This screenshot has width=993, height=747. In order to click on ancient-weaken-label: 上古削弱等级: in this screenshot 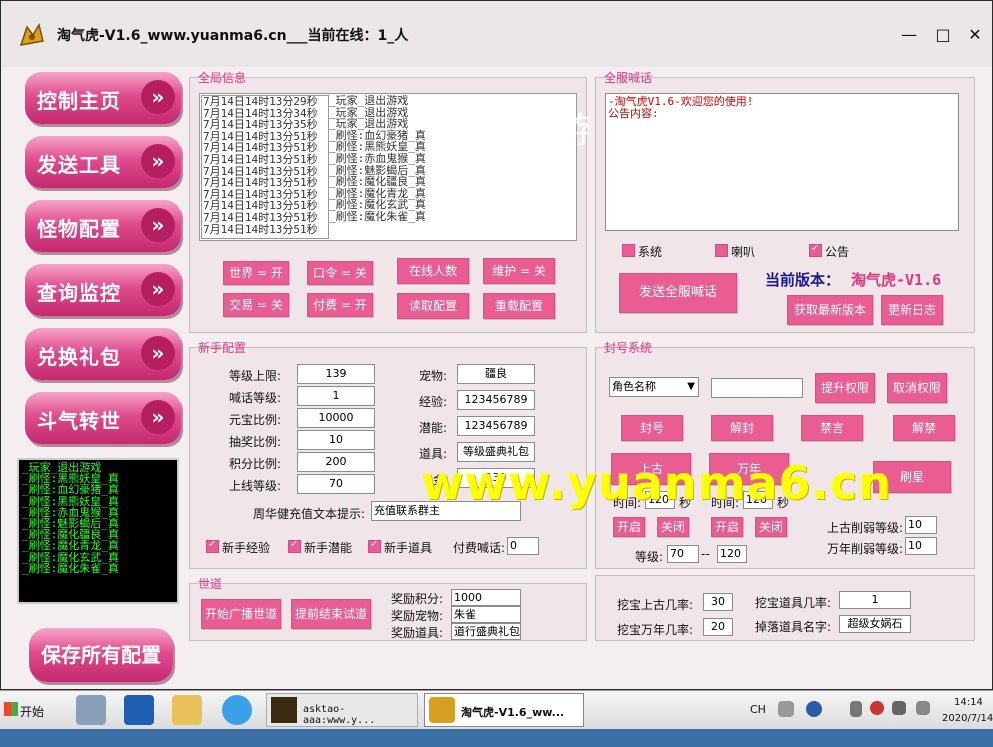, I will do `click(865, 528)`.